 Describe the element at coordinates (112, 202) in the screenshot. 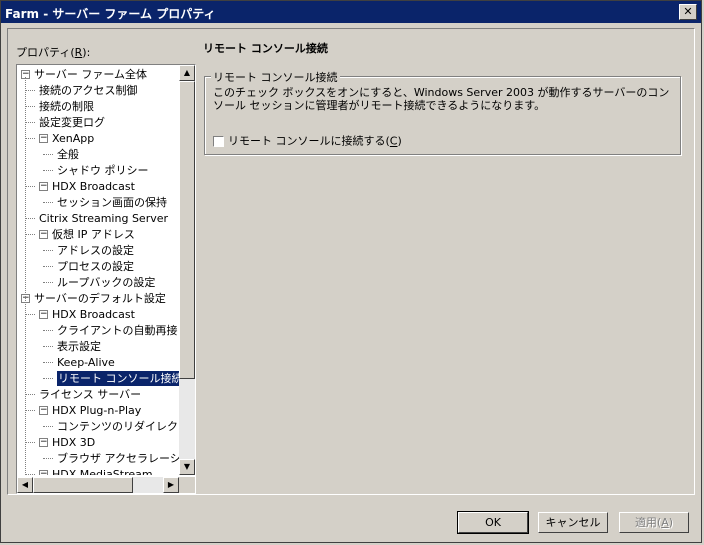

I see `tree-item-label: セッション画面の保持` at that location.